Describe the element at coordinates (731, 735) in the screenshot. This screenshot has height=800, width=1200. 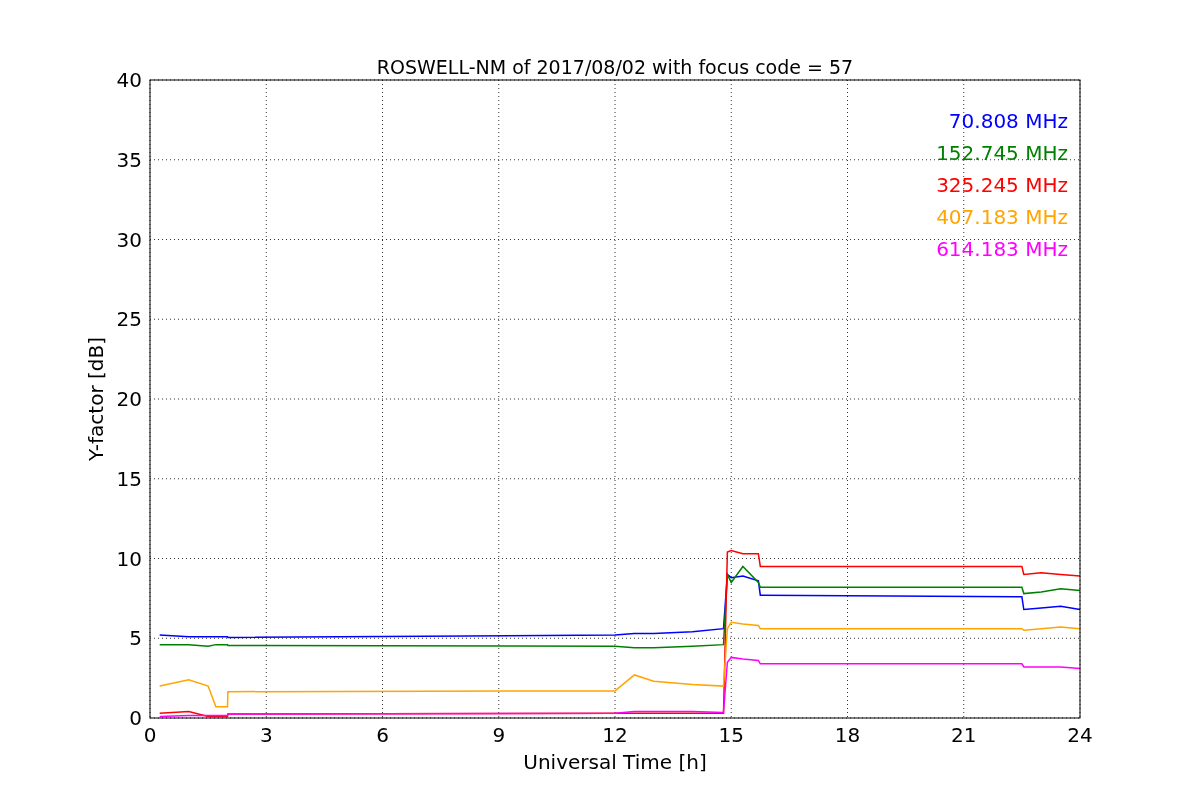
I see `x-tick-label: 15` at that location.